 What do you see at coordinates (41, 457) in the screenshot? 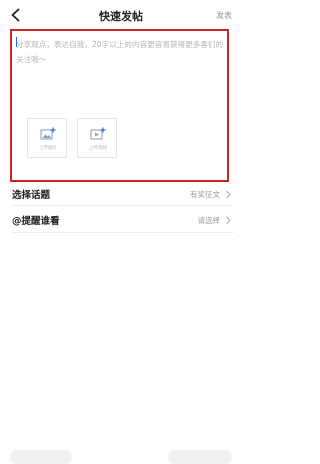
I see `bottom-toolbar-pill-left` at bounding box center [41, 457].